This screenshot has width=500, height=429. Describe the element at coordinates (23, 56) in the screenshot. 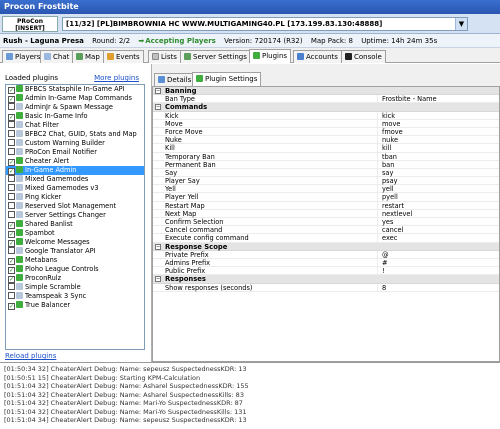

I see `tab-players: Players` at that location.